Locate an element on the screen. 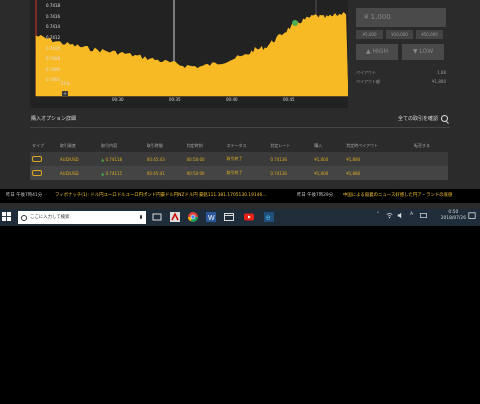 The width and height of the screenshot is (480, 404). svg-text: W is located at coordinates (211, 218).